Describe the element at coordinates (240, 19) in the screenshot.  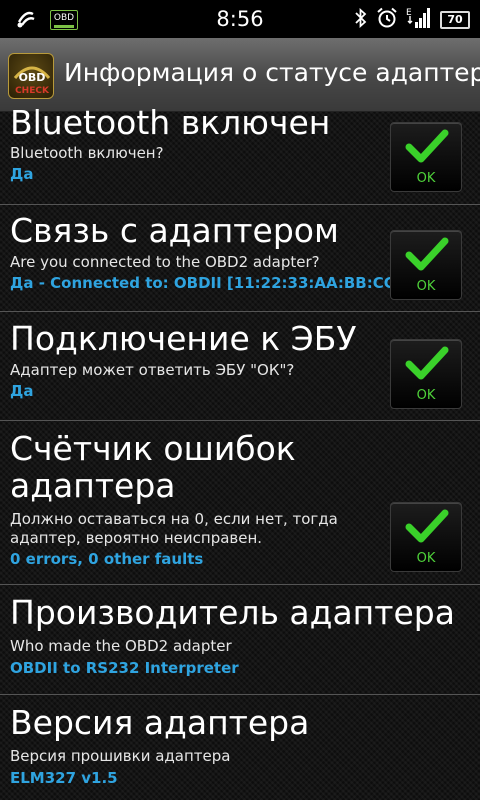
I see `status-bar: OBD 8:56 E 70` at that location.